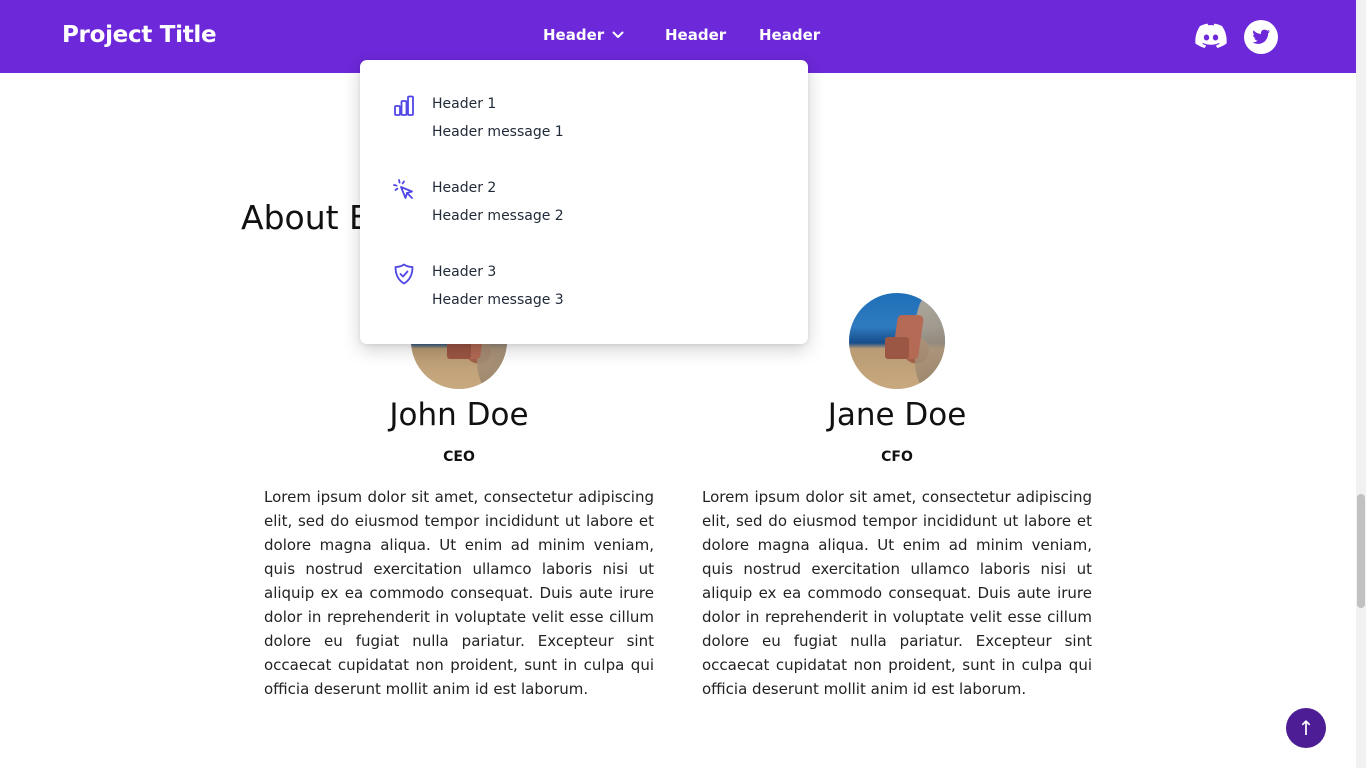  Describe the element at coordinates (464, 188) in the screenshot. I see `dropdown-item-title: Header 2` at that location.